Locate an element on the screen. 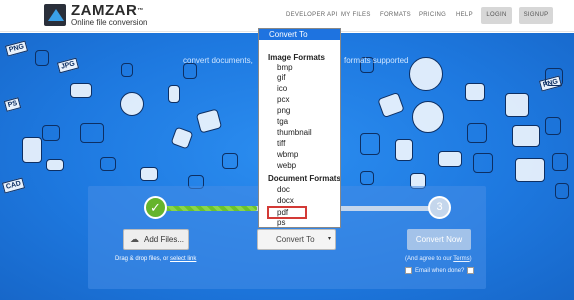 The image size is (574, 300). zamzar-logo: ZAMZAR™ Online file conversion is located at coordinates (99, 16).